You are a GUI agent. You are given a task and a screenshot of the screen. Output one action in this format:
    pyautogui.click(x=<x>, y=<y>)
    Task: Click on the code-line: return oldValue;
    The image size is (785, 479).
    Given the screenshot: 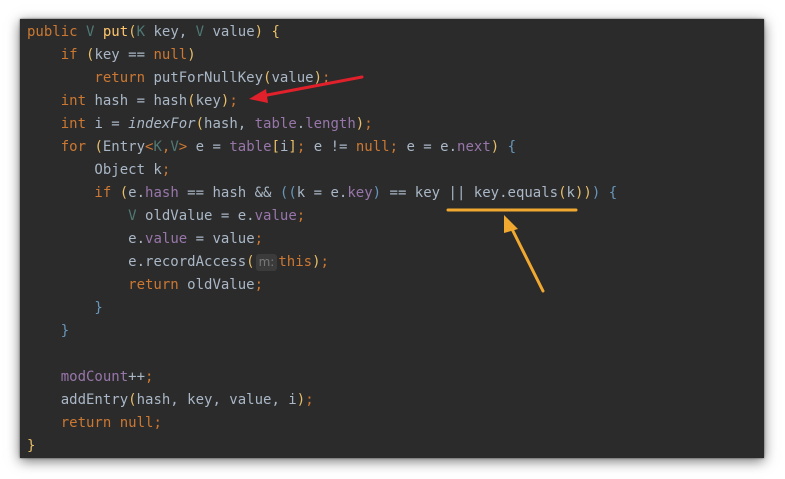 What is the action you would take?
    pyautogui.click(x=145, y=285)
    